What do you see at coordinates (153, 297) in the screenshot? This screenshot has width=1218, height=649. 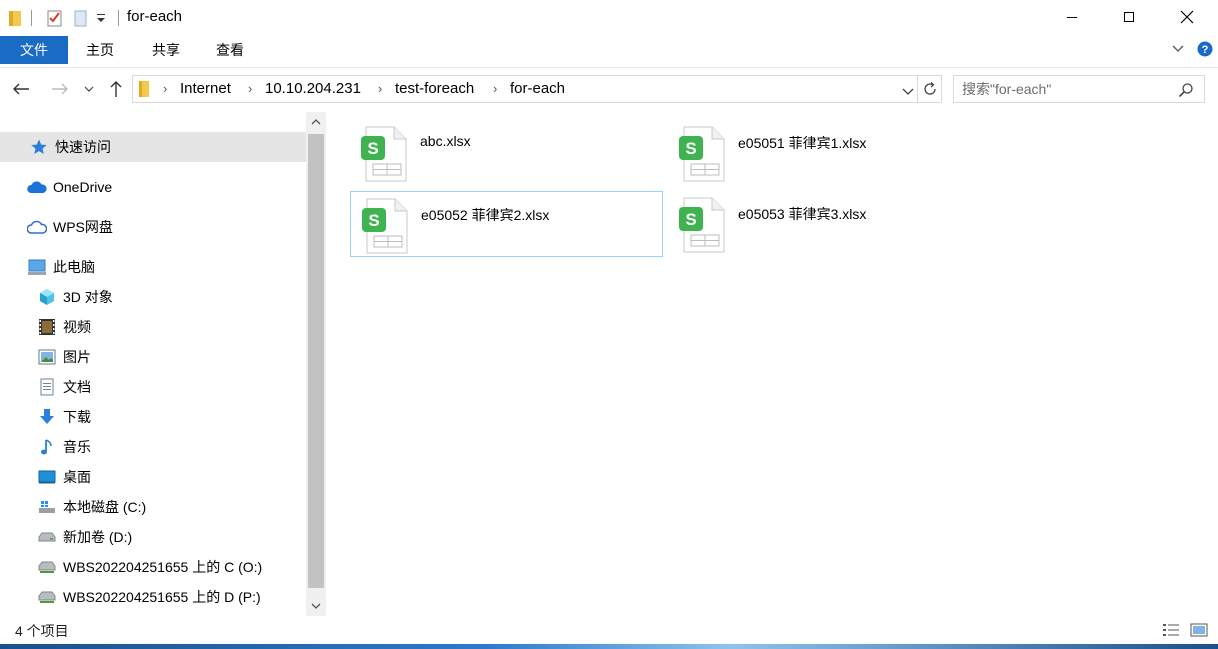 I see `sidebar-item-3d-objects: 3D 对象` at bounding box center [153, 297].